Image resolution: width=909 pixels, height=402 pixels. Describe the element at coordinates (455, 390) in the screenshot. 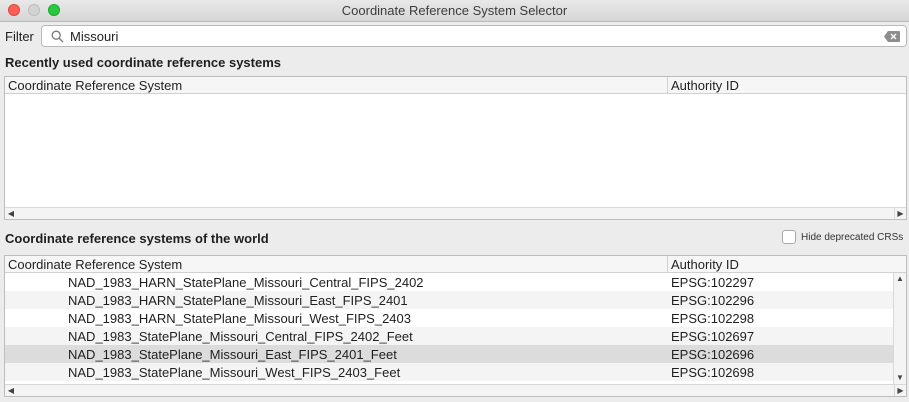

I see `world-horizontal-scrollbar: ◀ ▶` at that location.